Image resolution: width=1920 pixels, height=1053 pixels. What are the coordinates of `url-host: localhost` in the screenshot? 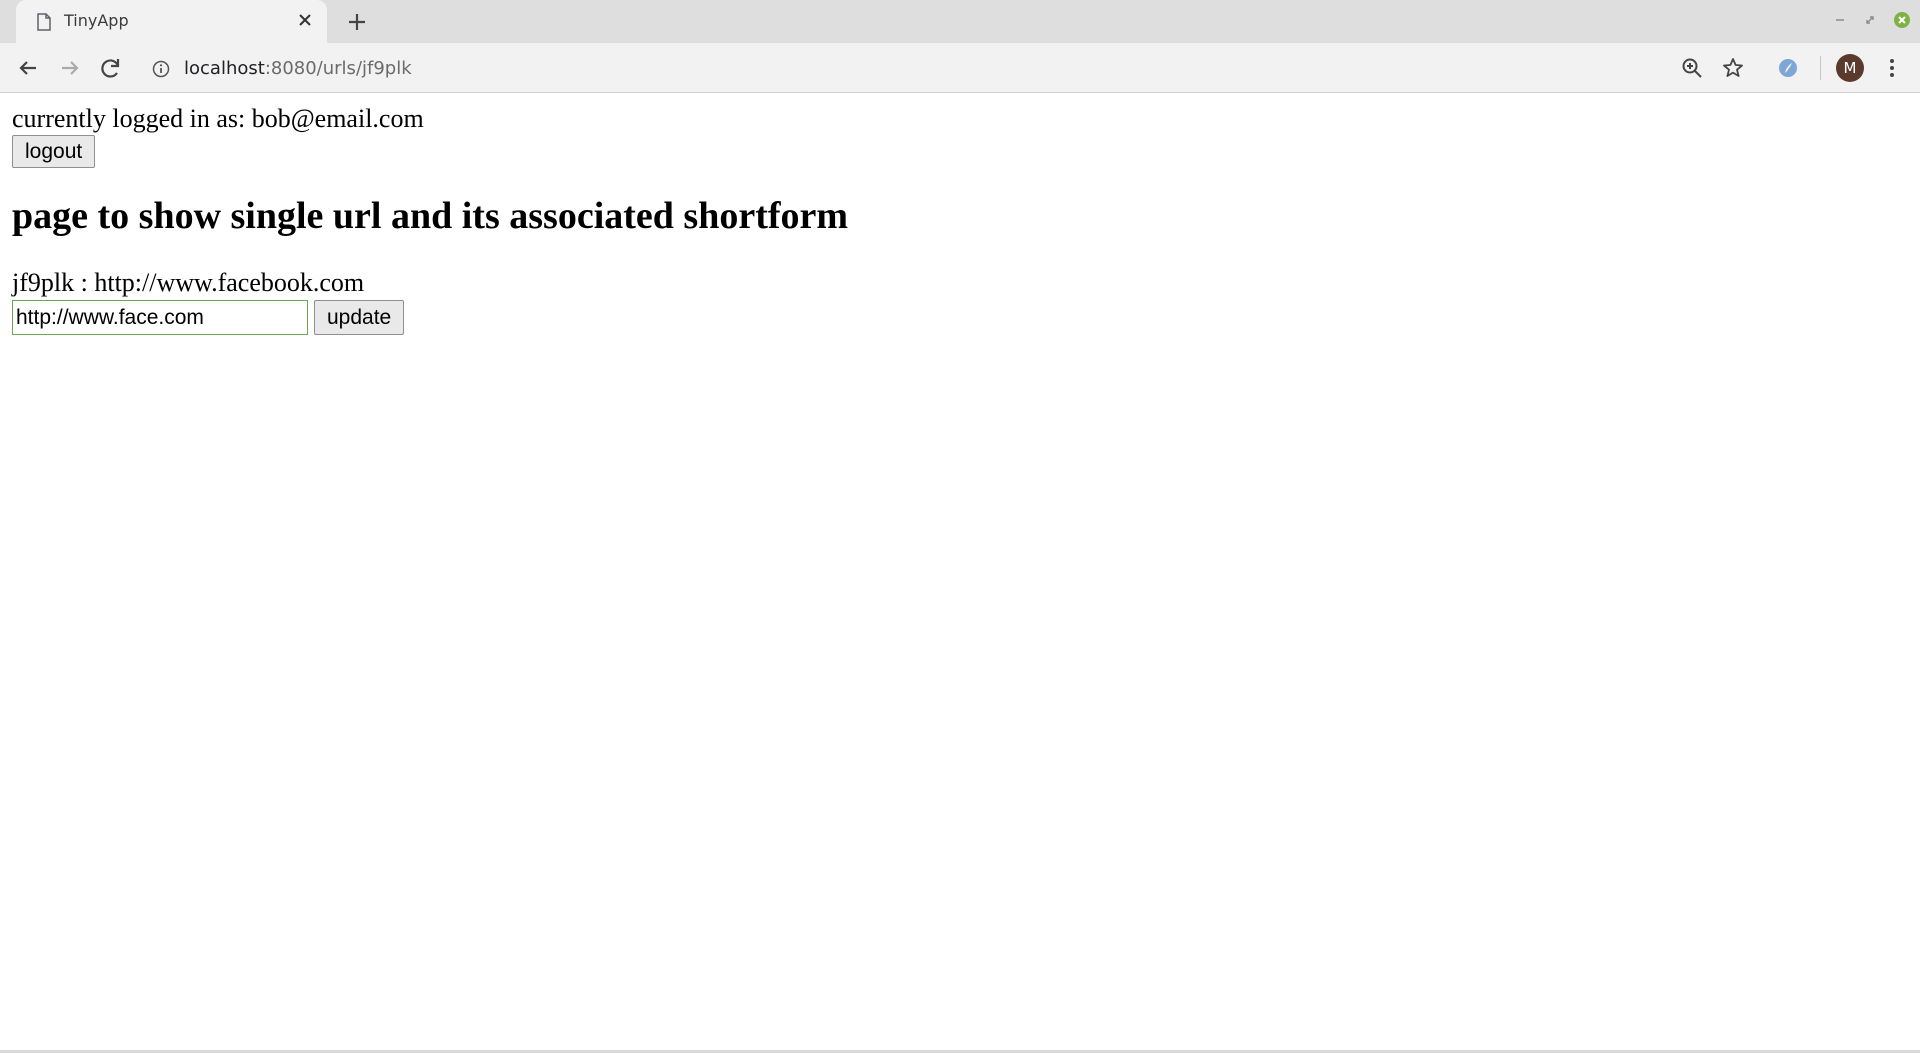 It's located at (224, 68).